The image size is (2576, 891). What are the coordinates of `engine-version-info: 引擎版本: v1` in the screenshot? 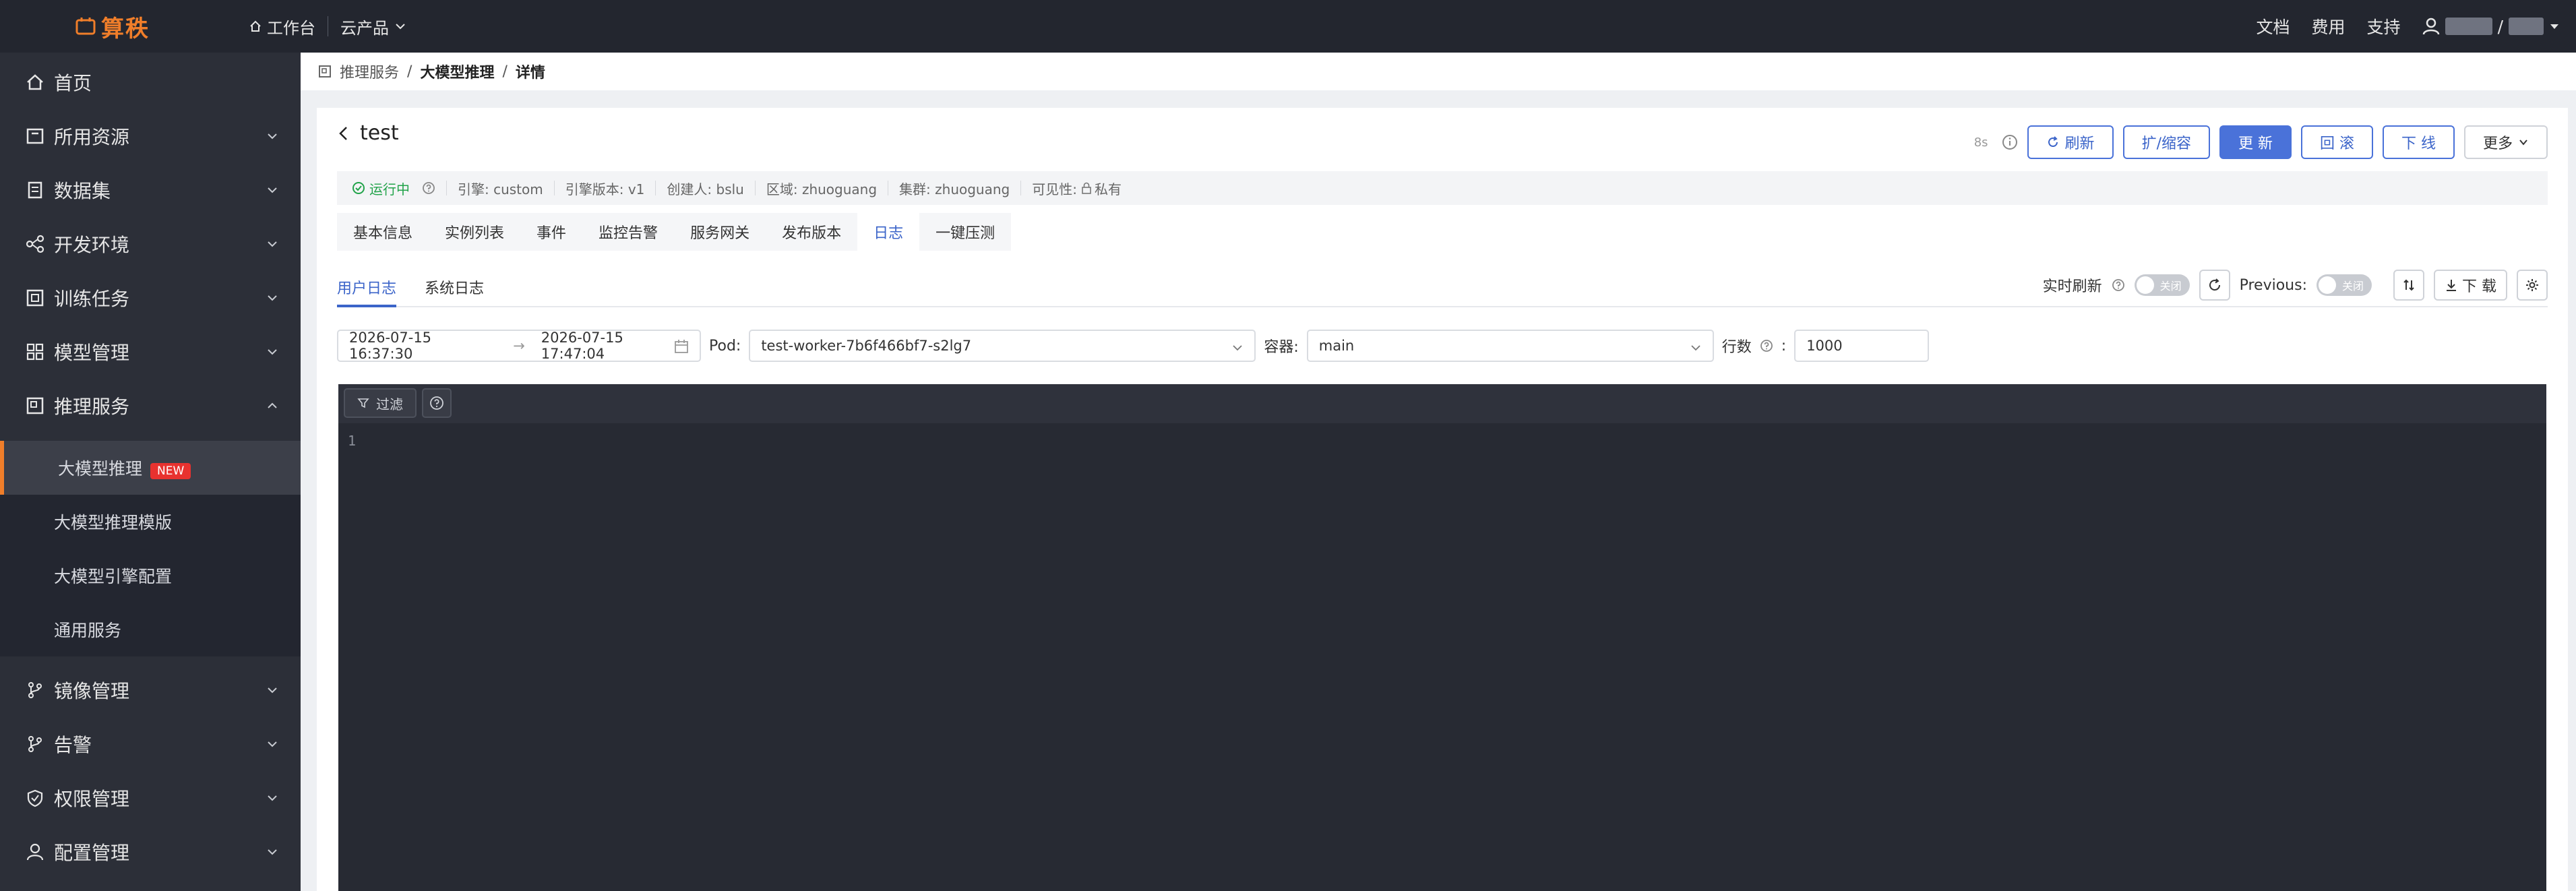 It's located at (605, 189).